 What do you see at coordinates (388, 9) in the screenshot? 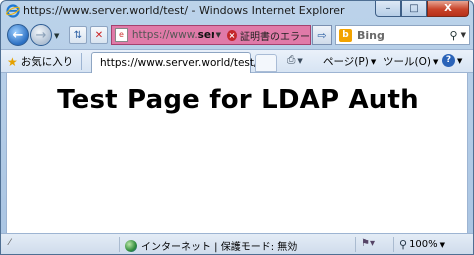
I see `minimize-button: –` at bounding box center [388, 9].